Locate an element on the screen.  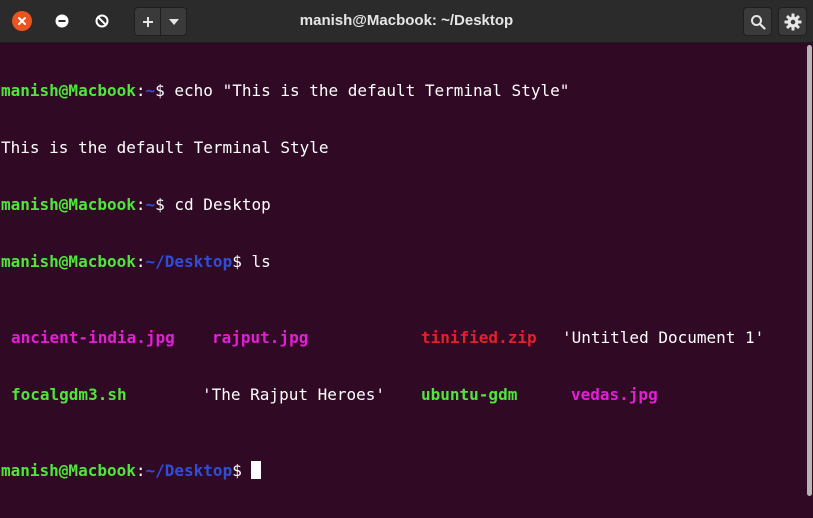
minimize-button is located at coordinates (62, 21).